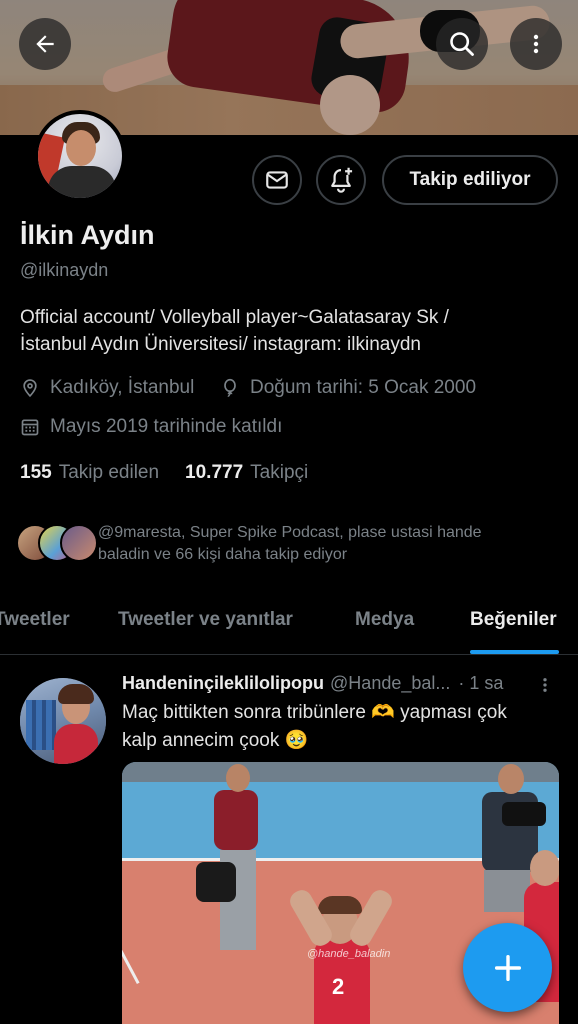 This screenshot has height=1024, width=578. I want to click on tweet-author-name: Handeninçileklilolipopu, so click(223, 683).